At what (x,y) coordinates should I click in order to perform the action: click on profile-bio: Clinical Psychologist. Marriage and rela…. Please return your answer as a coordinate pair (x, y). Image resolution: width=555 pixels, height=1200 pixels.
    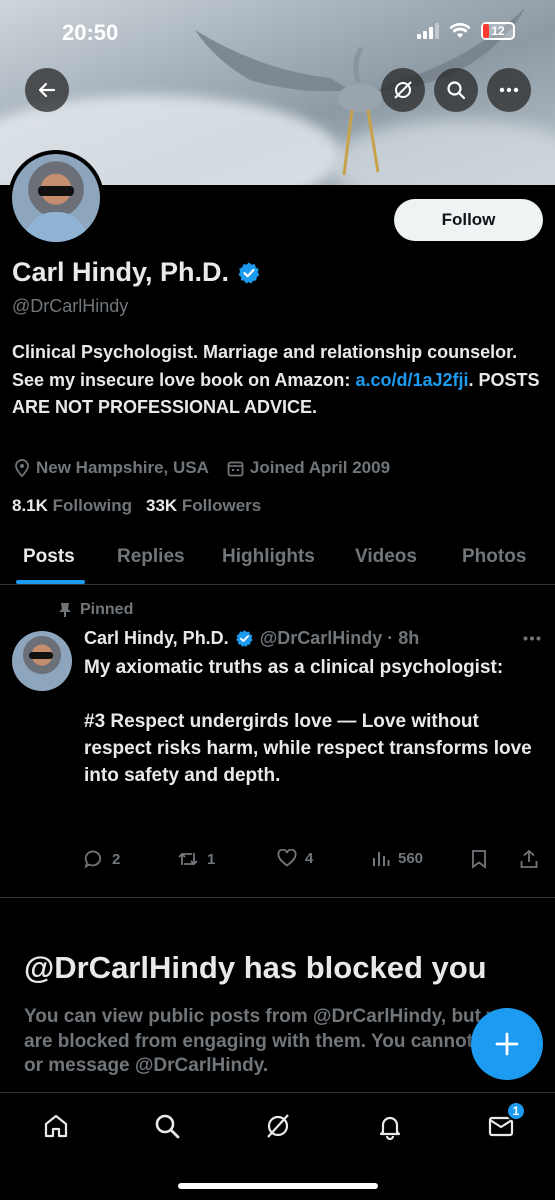
    Looking at the image, I should click on (277, 380).